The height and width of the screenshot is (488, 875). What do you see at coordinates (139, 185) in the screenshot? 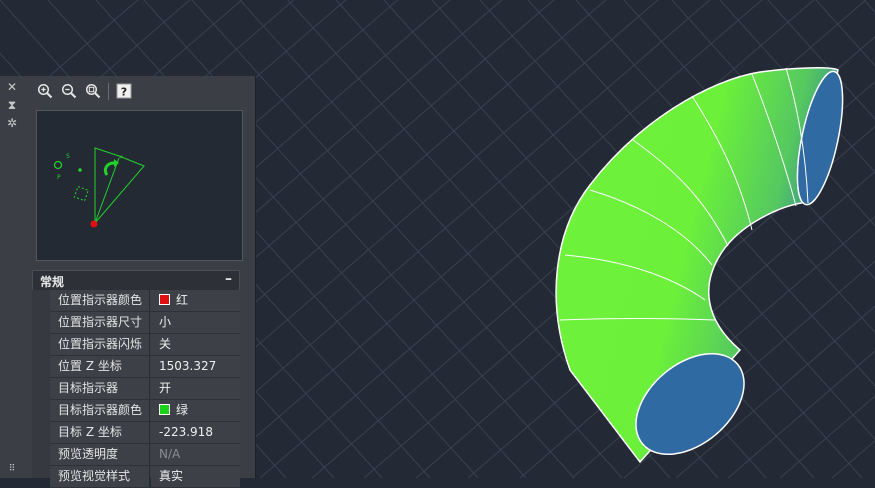
I see `camera-preview-window: * S P` at bounding box center [139, 185].